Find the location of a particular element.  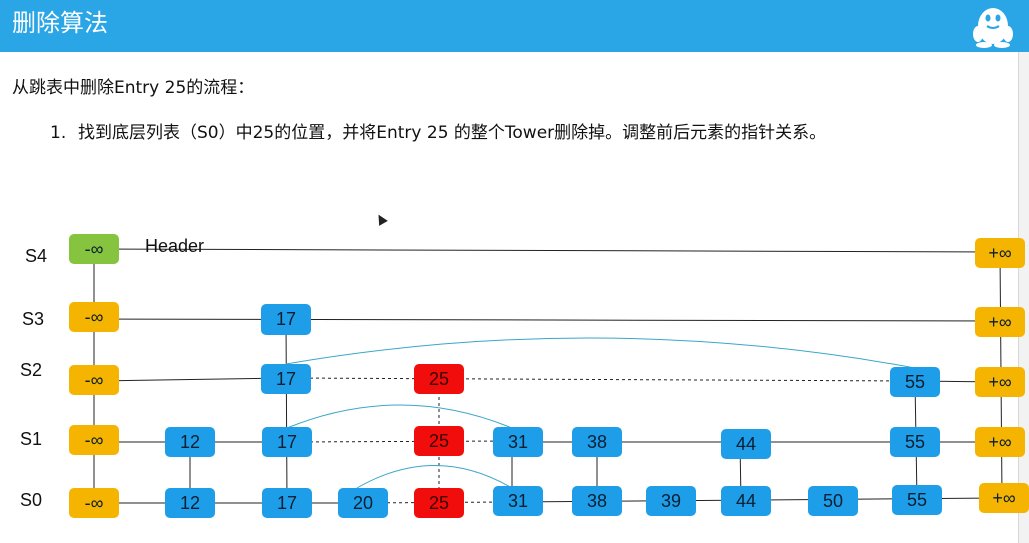

node-s0-17: 17 is located at coordinates (287, 503).